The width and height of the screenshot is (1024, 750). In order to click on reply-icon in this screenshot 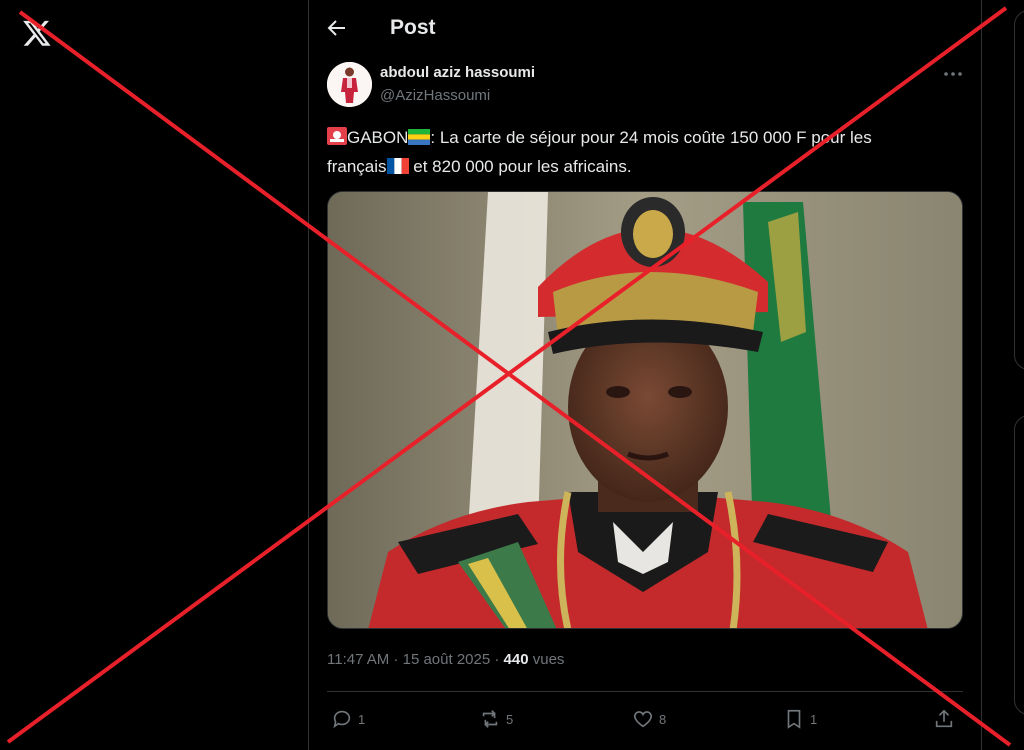, I will do `click(342, 719)`.